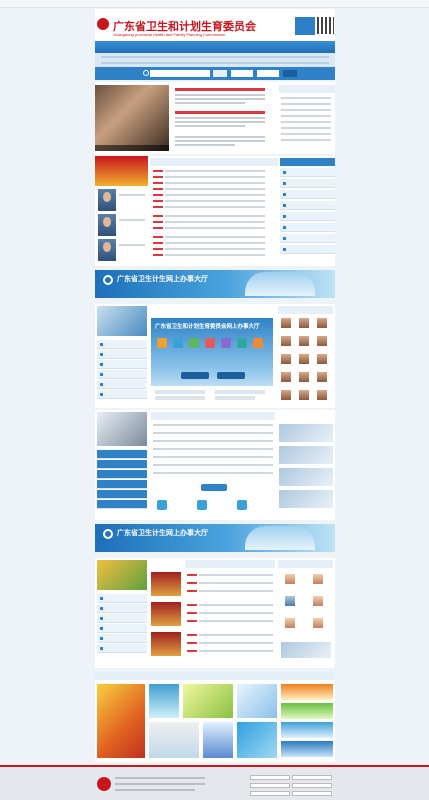  I want to click on search-button, so click(220, 73).